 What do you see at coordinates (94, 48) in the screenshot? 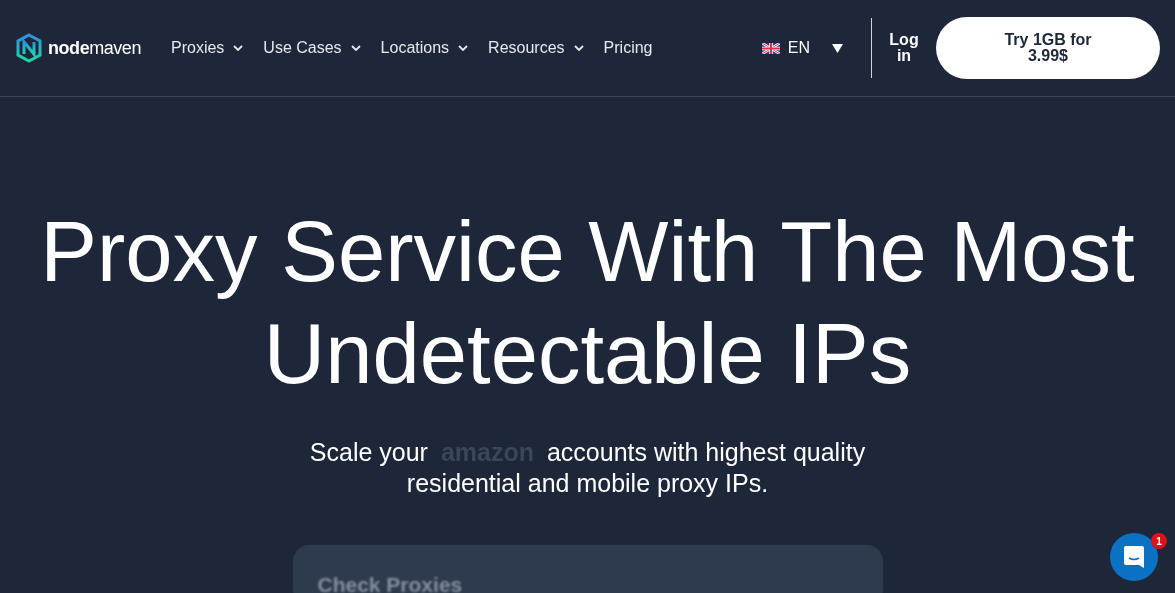
I see `logo-text: nodemaven` at bounding box center [94, 48].